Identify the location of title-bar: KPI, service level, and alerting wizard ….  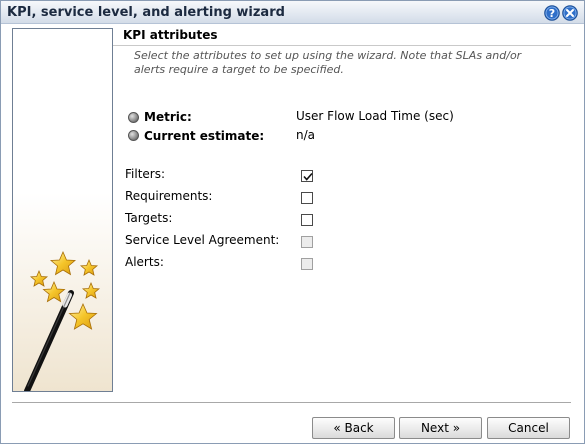
(292, 12).